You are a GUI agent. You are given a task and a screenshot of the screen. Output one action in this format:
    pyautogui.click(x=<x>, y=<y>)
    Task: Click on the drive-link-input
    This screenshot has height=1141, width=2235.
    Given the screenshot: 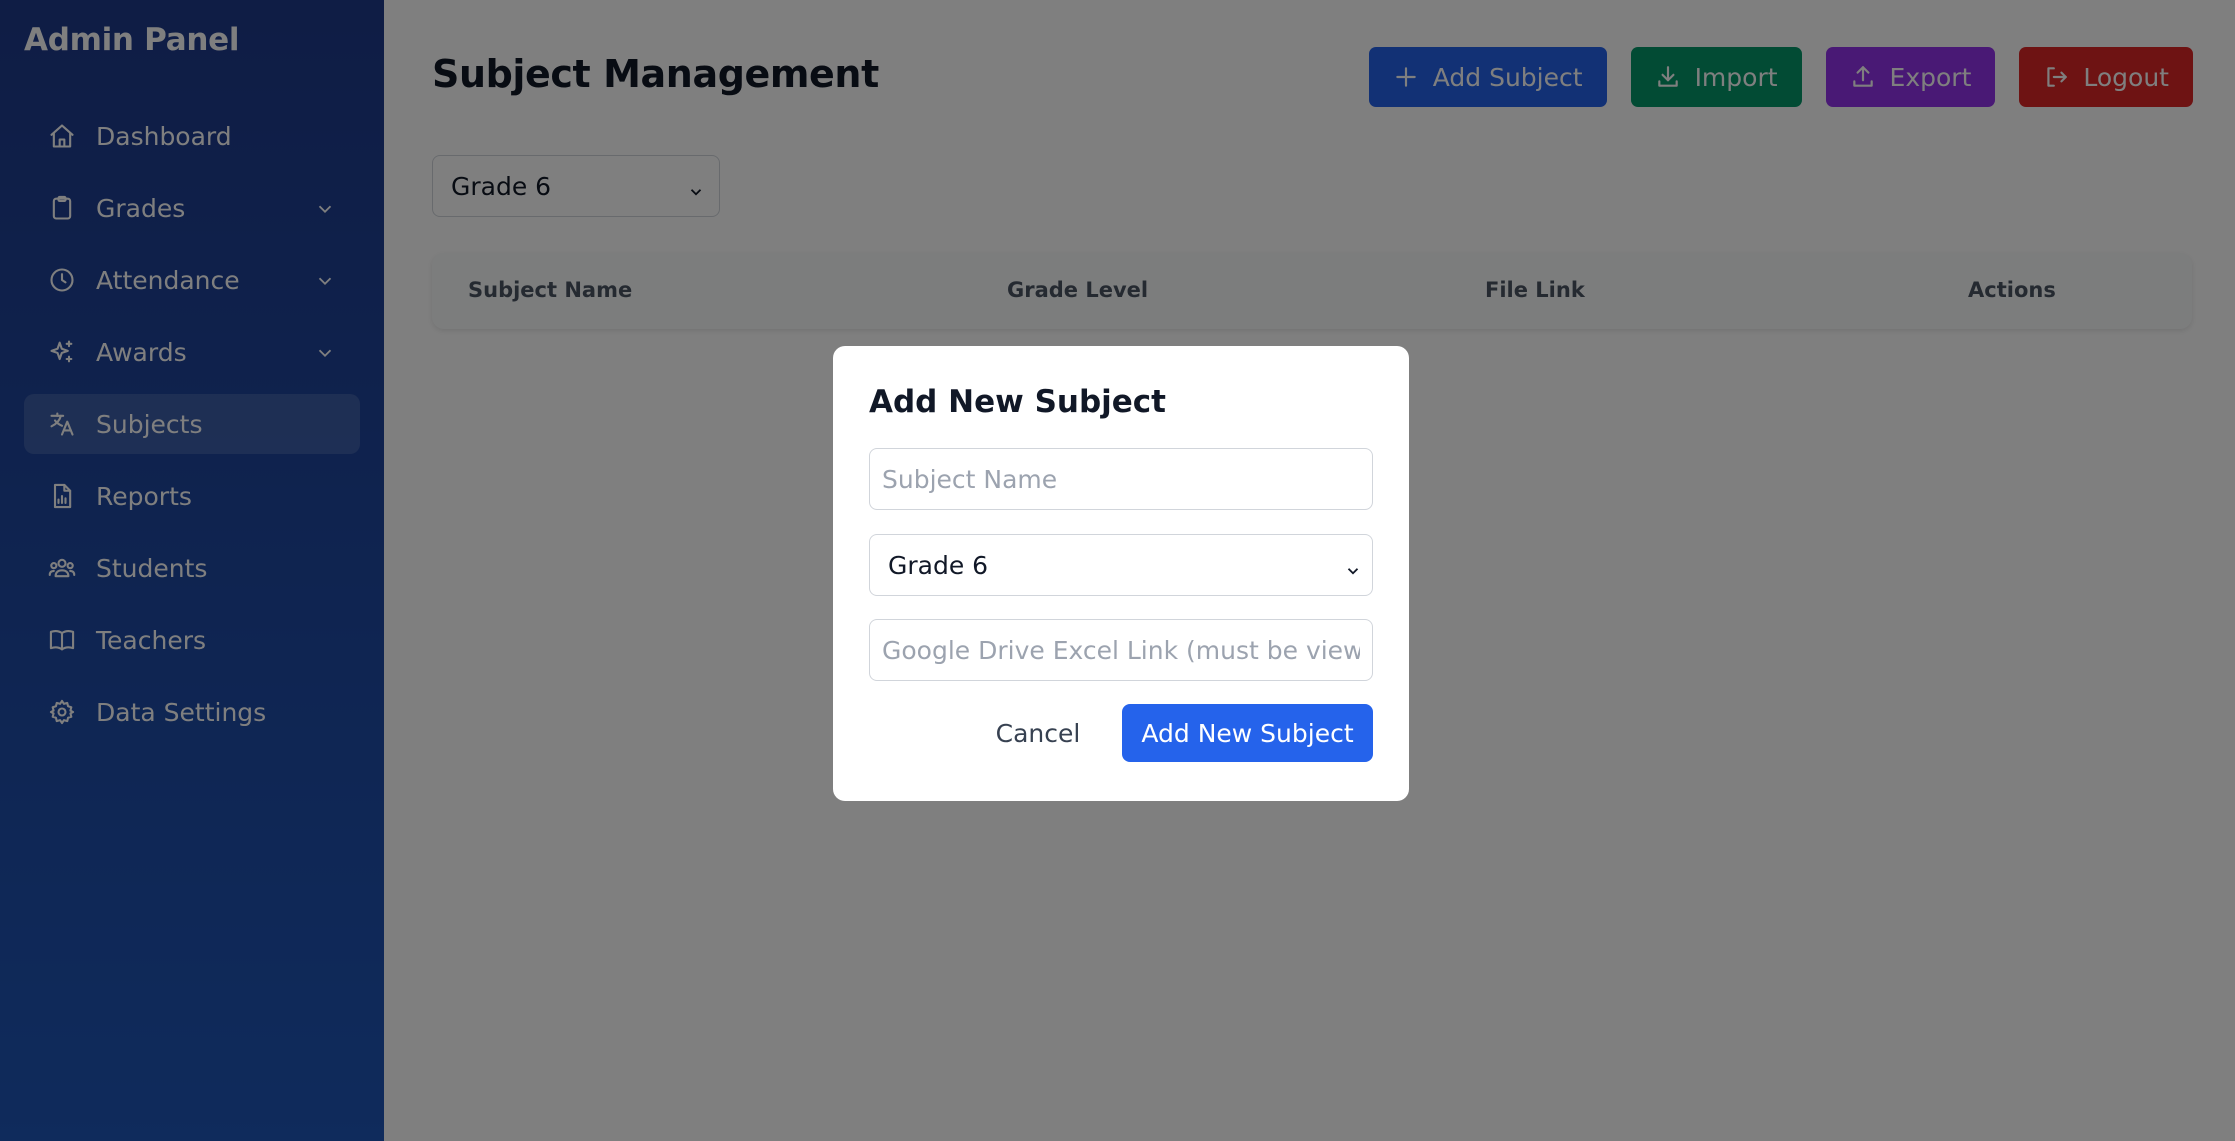 What is the action you would take?
    pyautogui.click(x=1121, y=650)
    